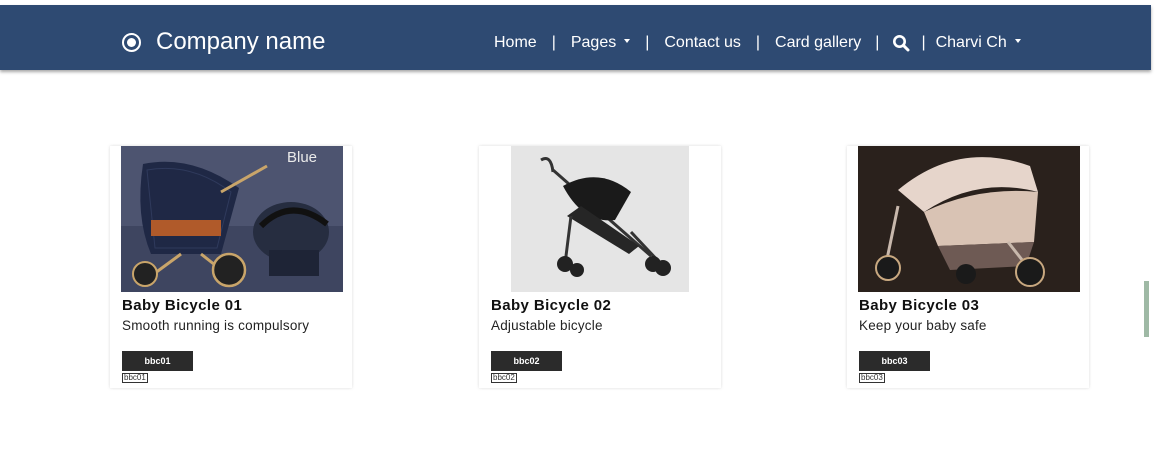  Describe the element at coordinates (971, 43) in the screenshot. I see `user-name: Charvi Ch` at that location.